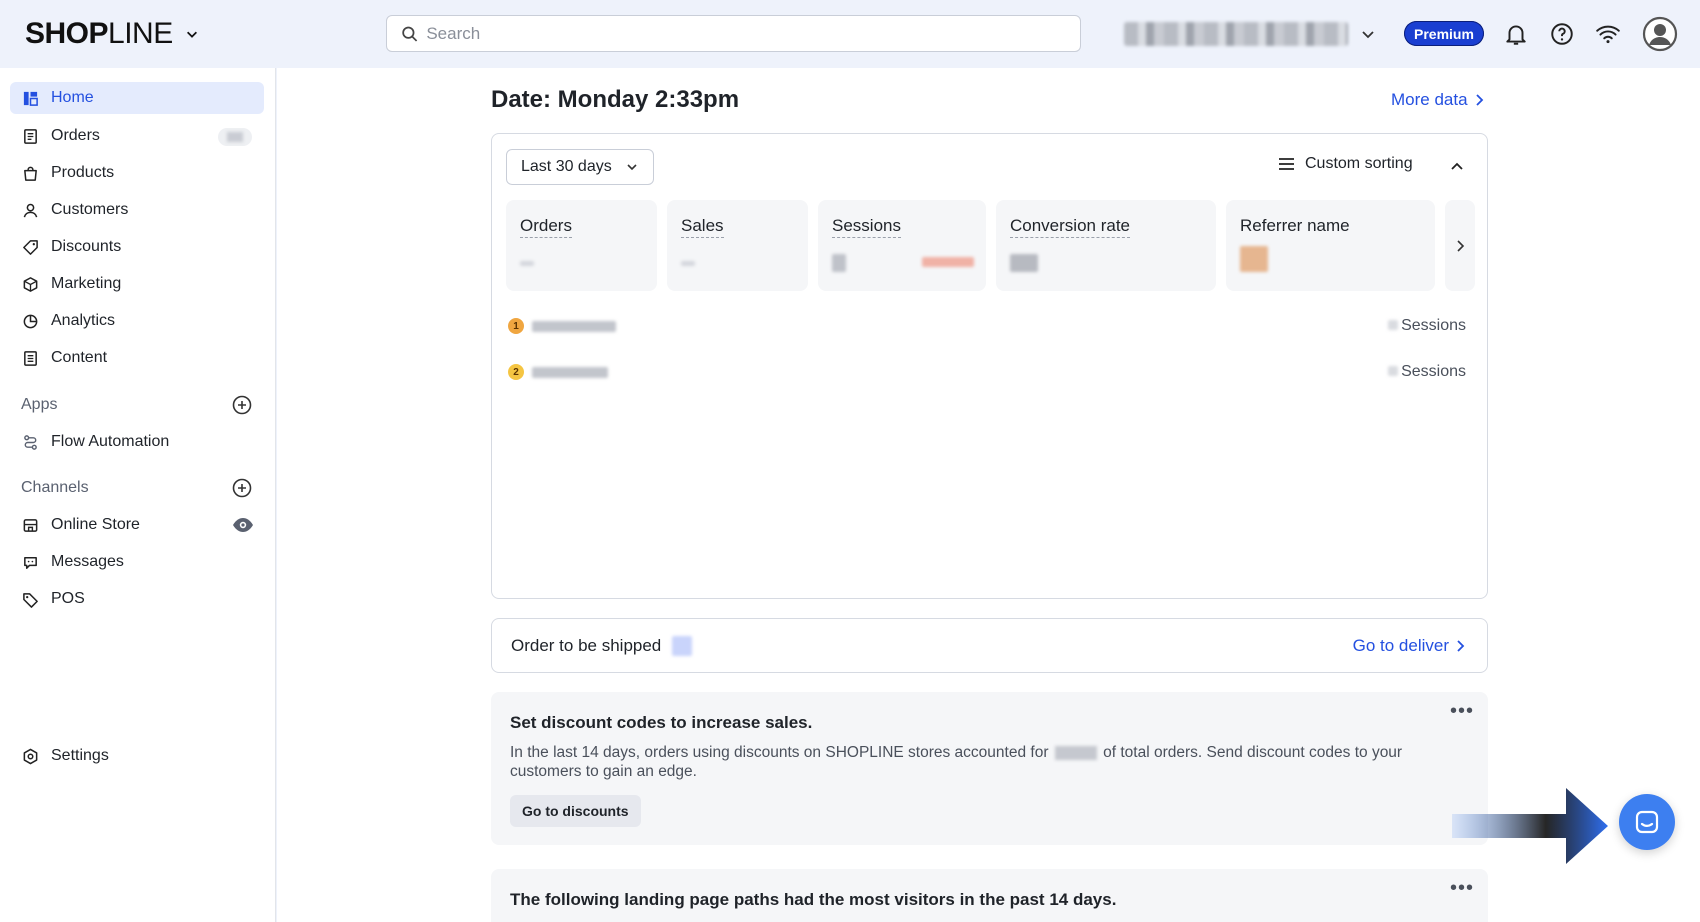 Image resolution: width=1700 pixels, height=922 pixels. Describe the element at coordinates (87, 561) in the screenshot. I see `sidebar-item-label: Messages` at that location.